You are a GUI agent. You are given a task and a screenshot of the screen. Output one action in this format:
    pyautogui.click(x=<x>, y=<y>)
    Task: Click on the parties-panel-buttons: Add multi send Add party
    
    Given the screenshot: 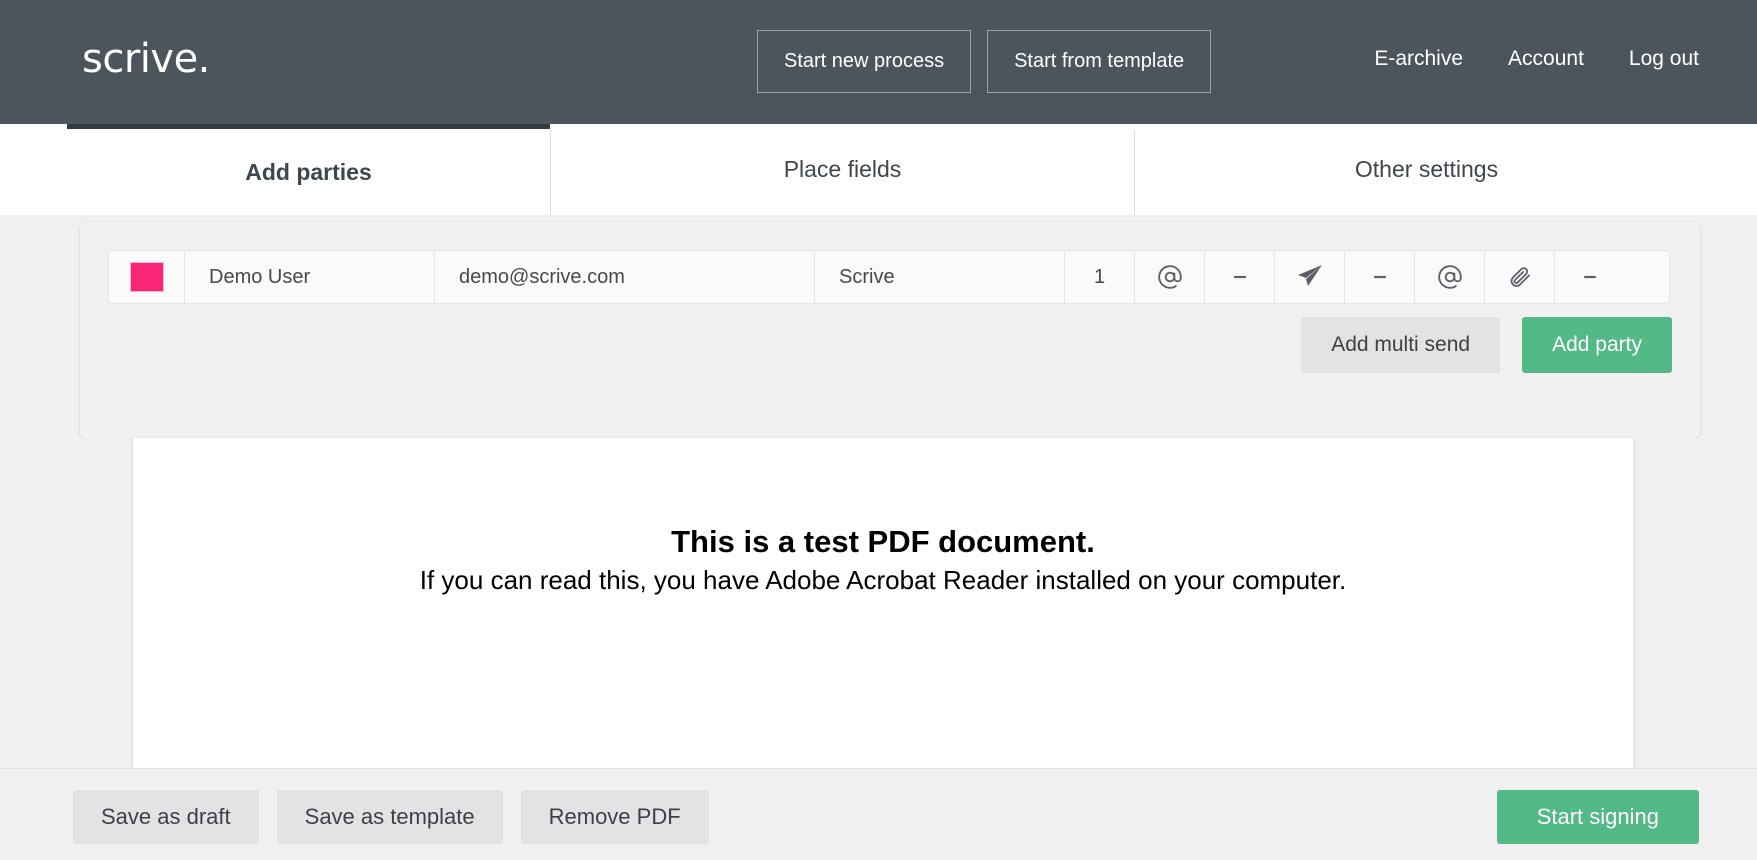 What is the action you would take?
    pyautogui.click(x=1486, y=345)
    